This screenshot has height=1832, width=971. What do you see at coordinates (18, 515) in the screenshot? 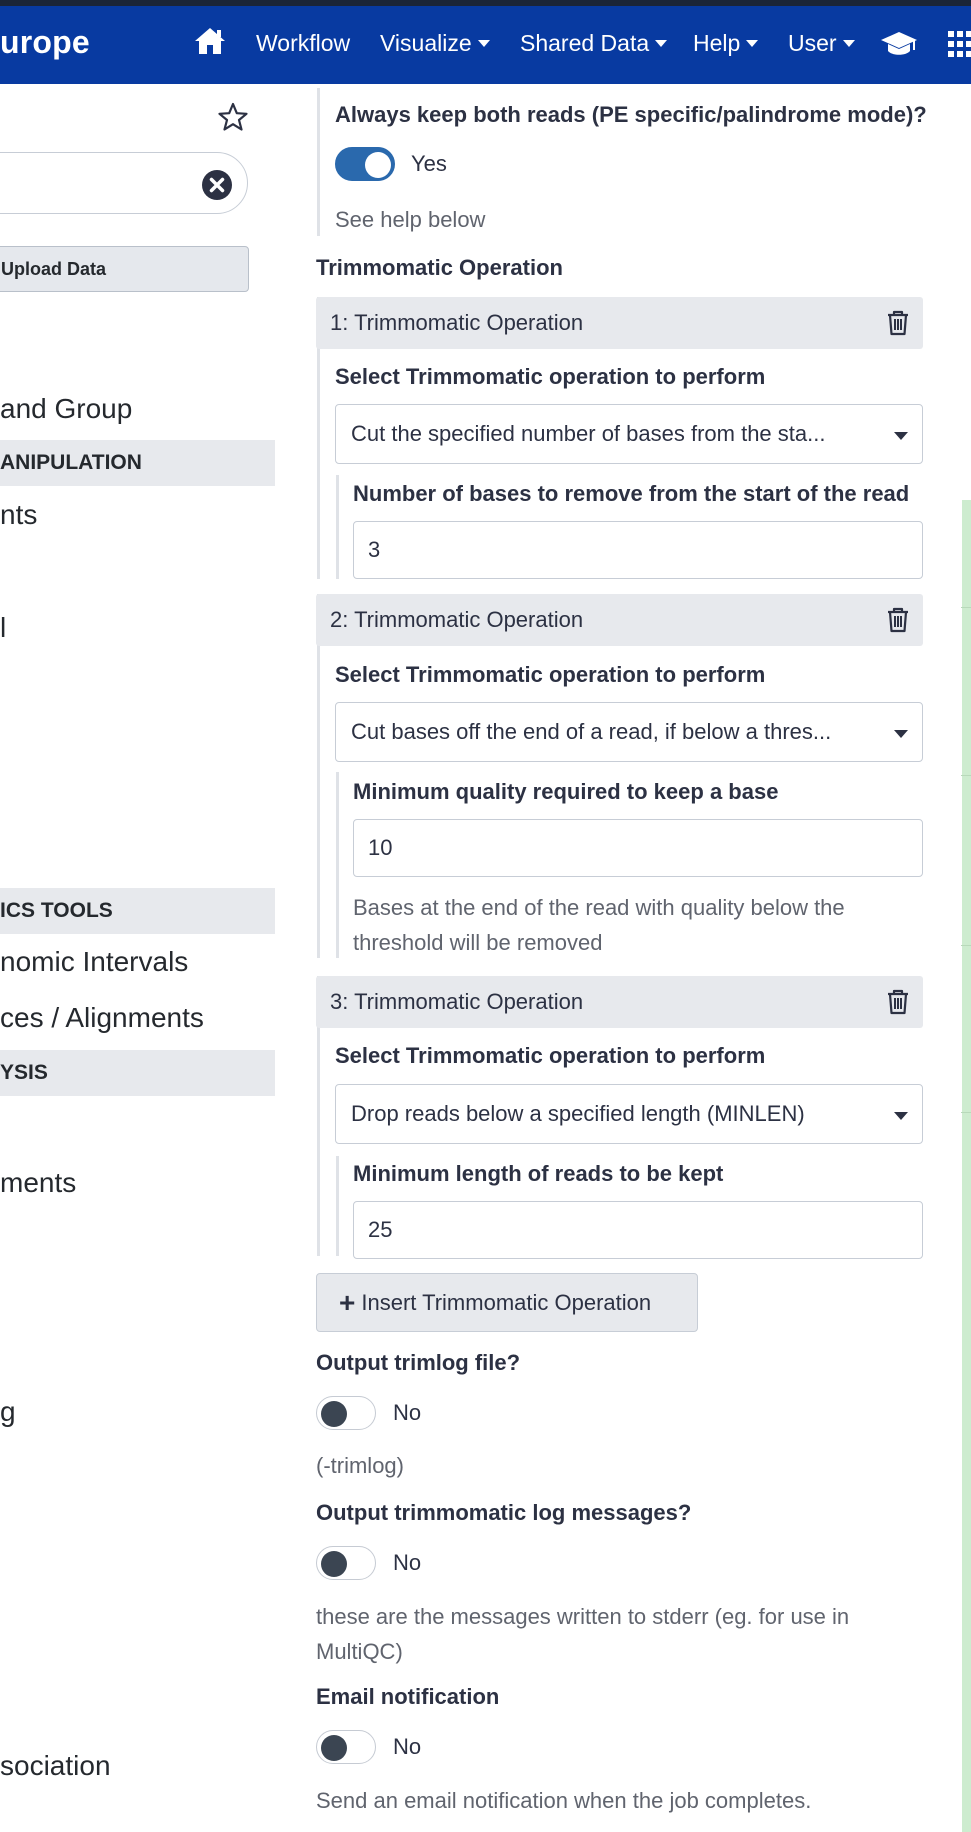
I see `sidebar-item: nts` at bounding box center [18, 515].